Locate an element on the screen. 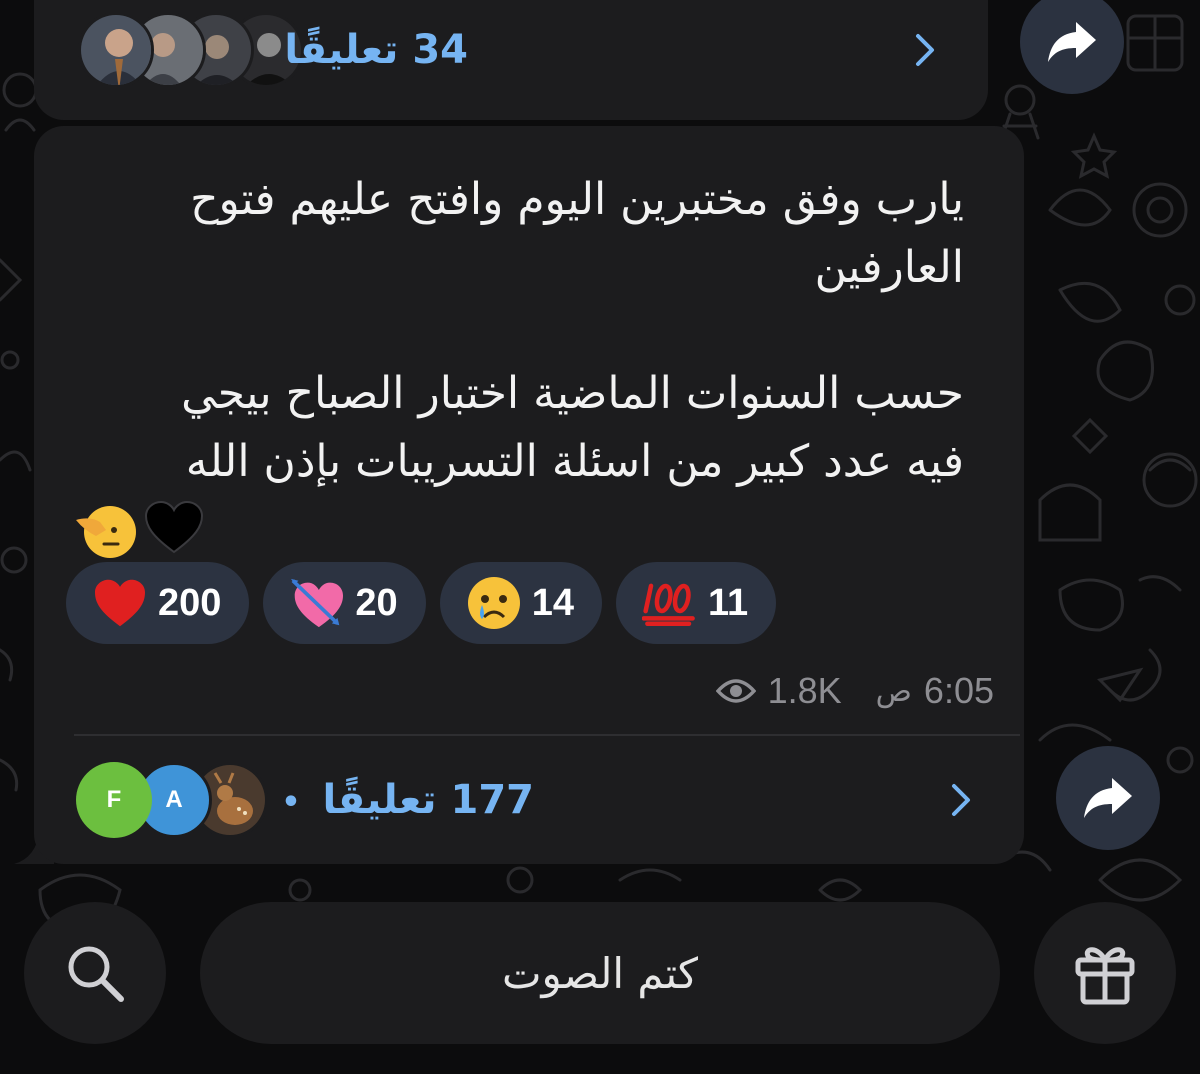 This screenshot has height=1074, width=1200. avatar: F is located at coordinates (114, 800).